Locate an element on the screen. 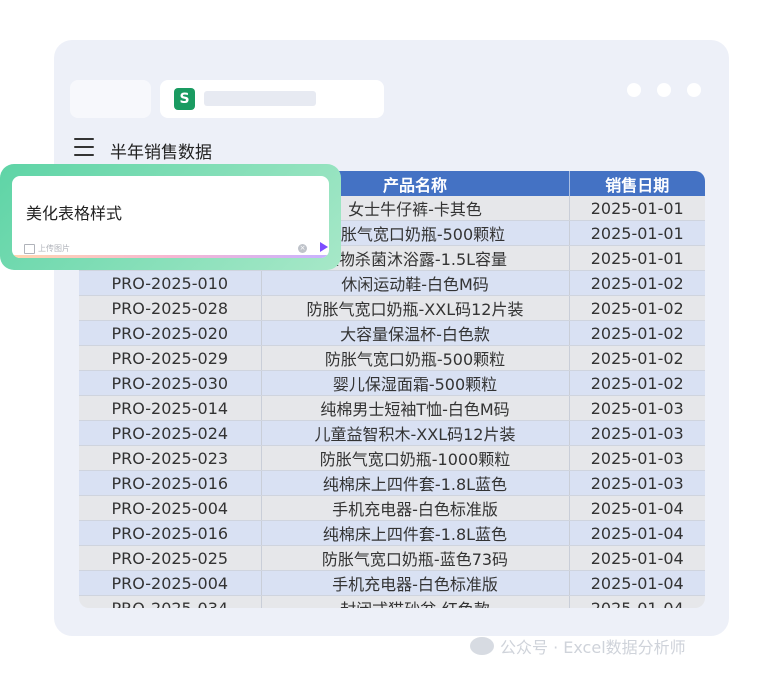 The width and height of the screenshot is (760, 676). watermark-text: 公众号 · Excel数据分析师 is located at coordinates (593, 647).